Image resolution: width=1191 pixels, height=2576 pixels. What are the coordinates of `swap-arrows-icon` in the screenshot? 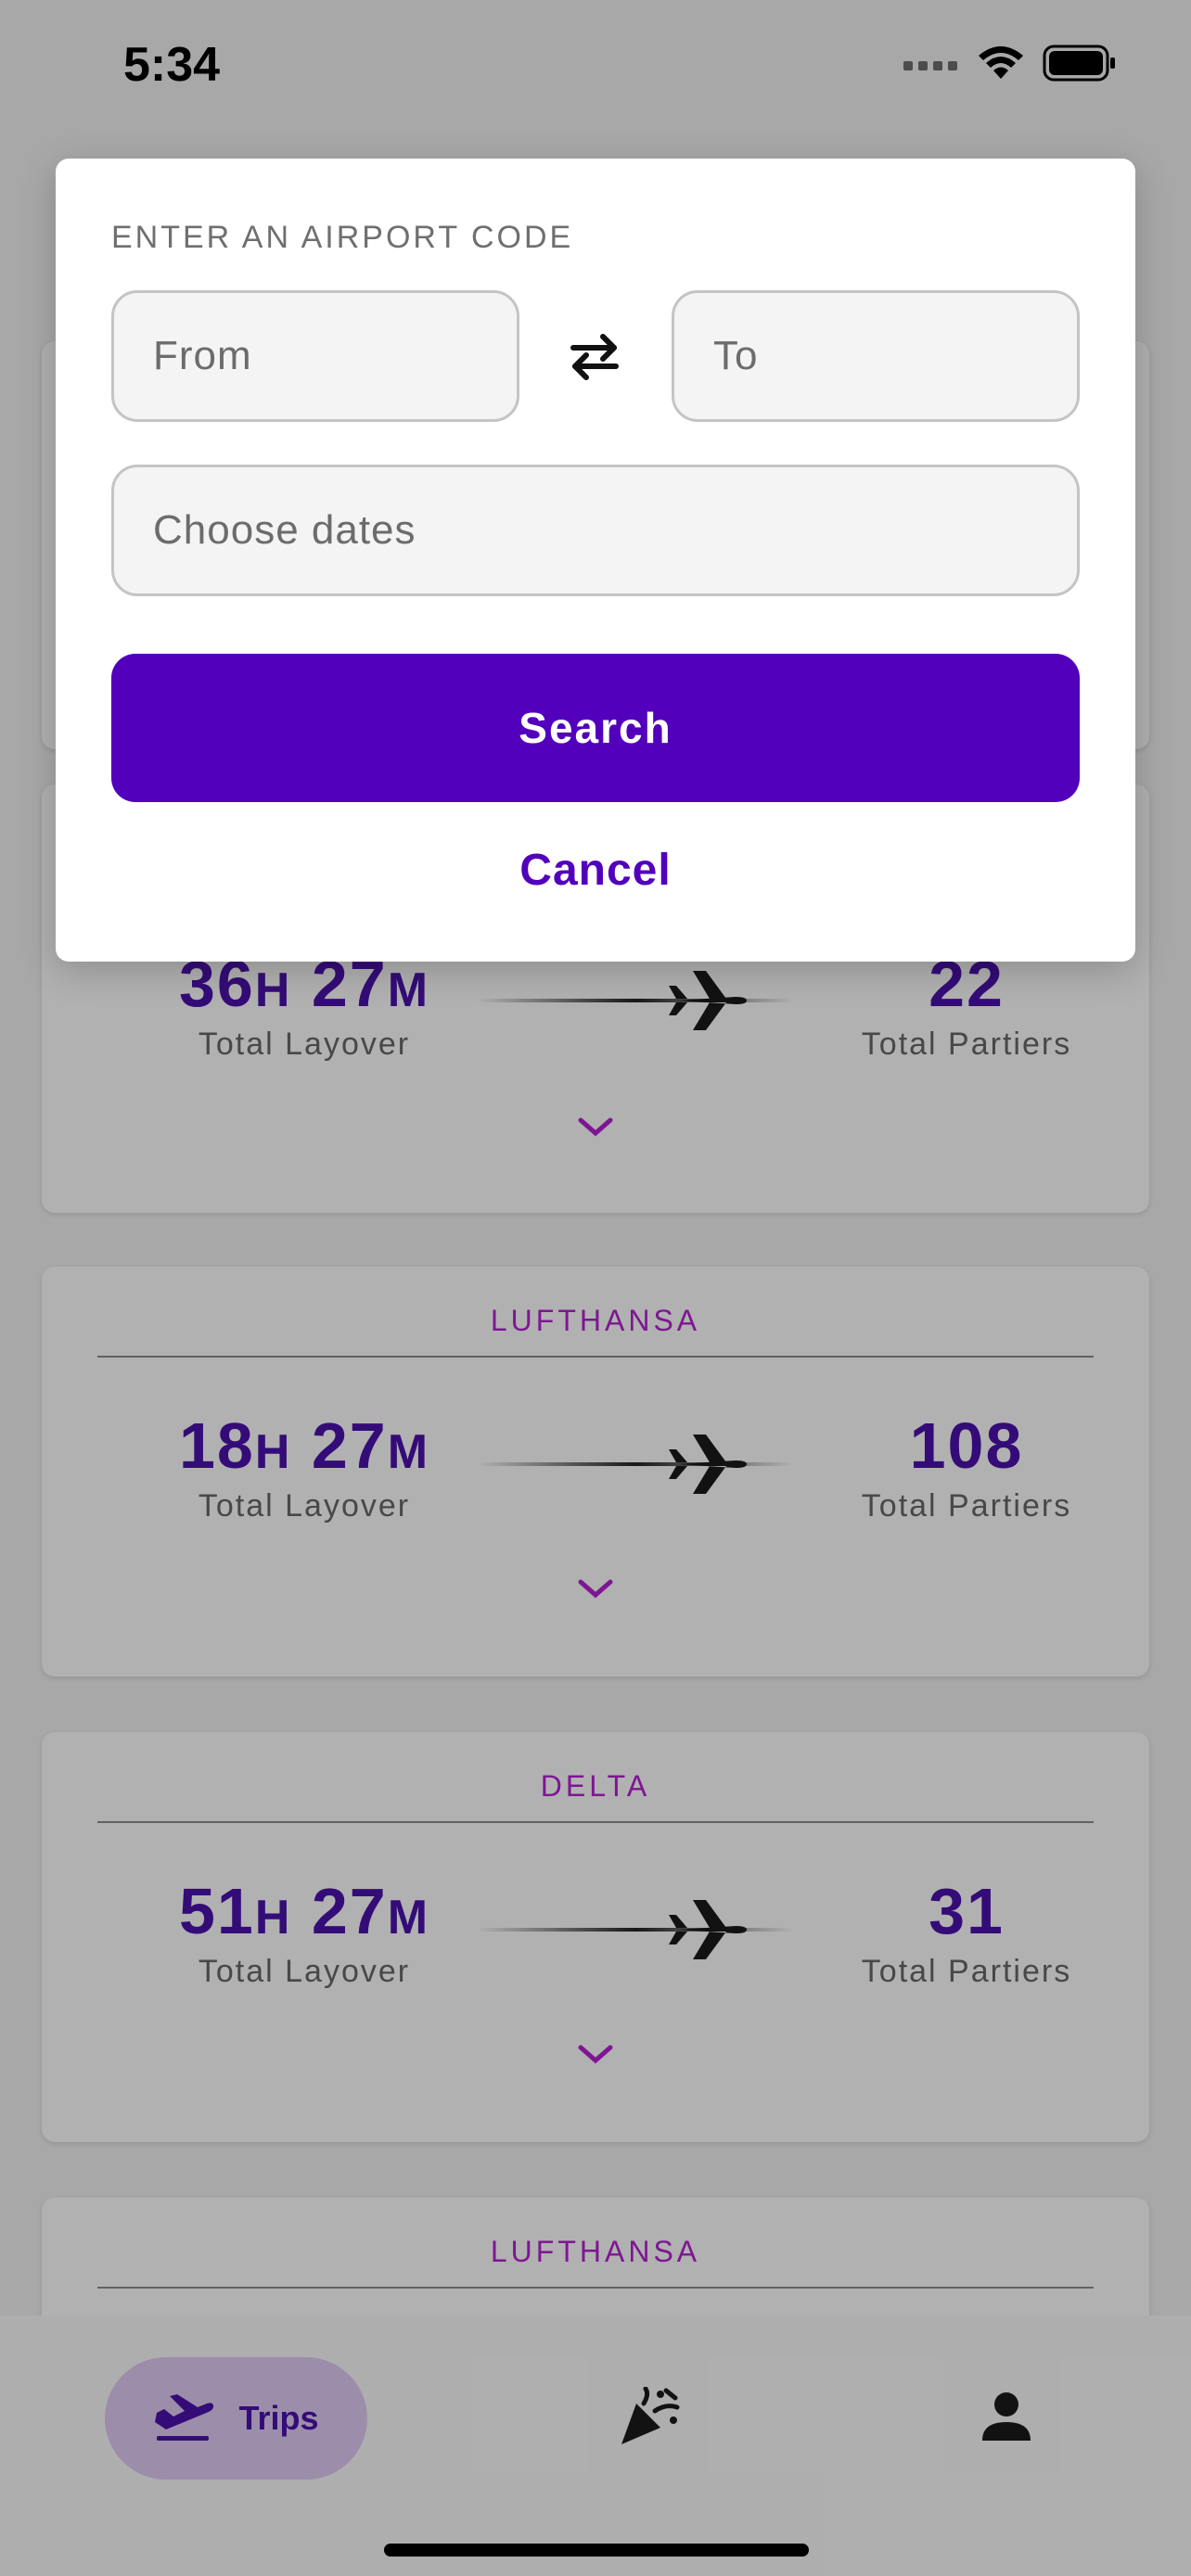 It's located at (594, 357).